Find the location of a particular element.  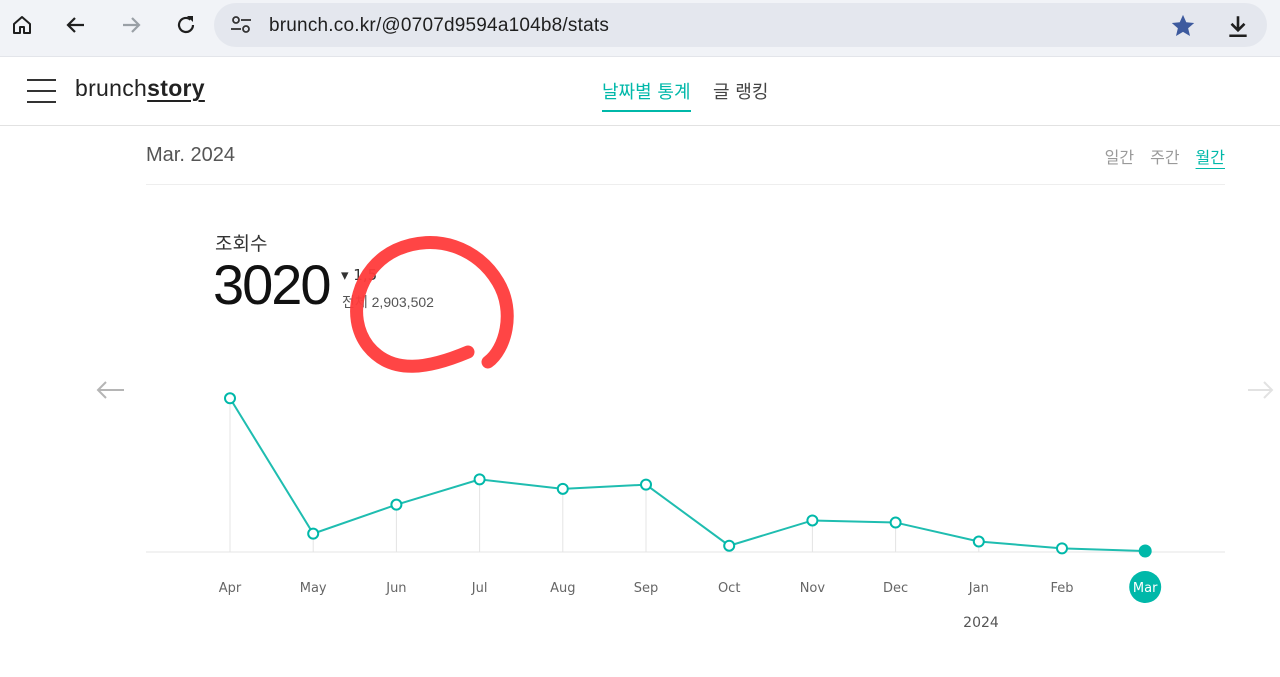

data-point-sep is located at coordinates (646, 484).